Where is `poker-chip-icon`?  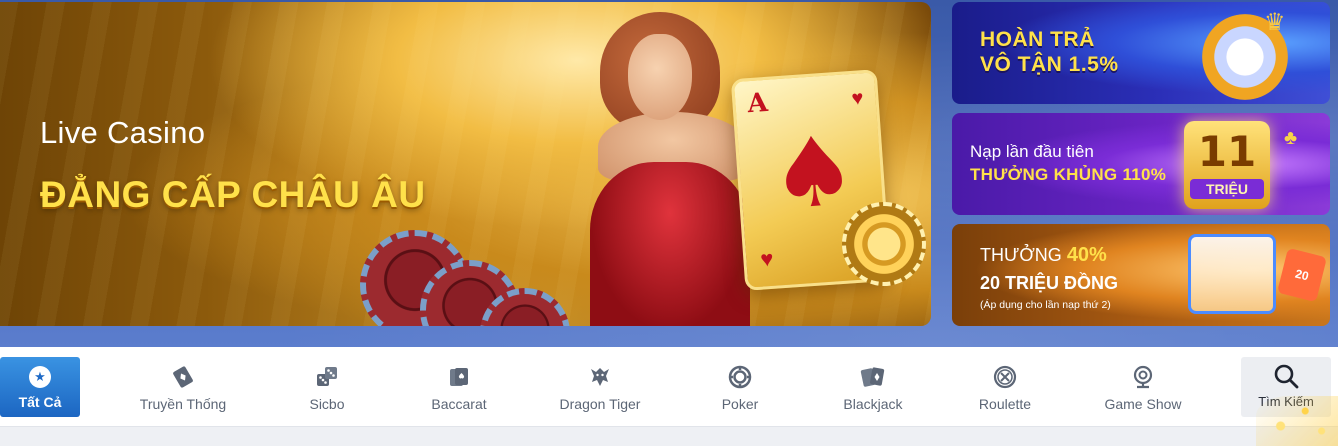 poker-chip-icon is located at coordinates (740, 377).